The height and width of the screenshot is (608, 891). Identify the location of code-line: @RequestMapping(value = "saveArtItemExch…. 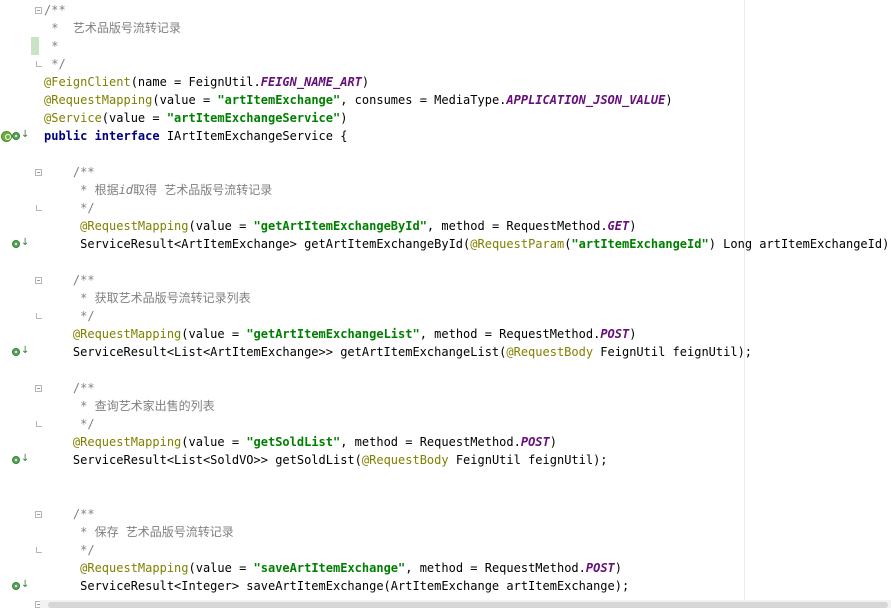
(333, 568).